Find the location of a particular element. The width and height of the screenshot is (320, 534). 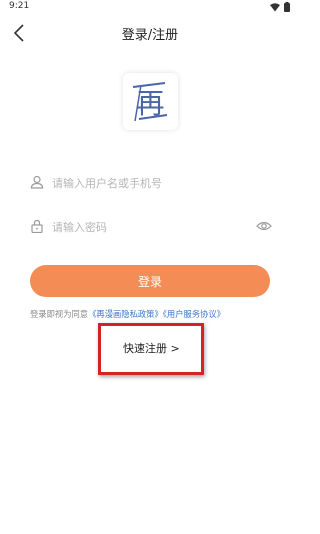

privacy-policy-link: 《再漫画隐私政策》 is located at coordinates (125, 314).